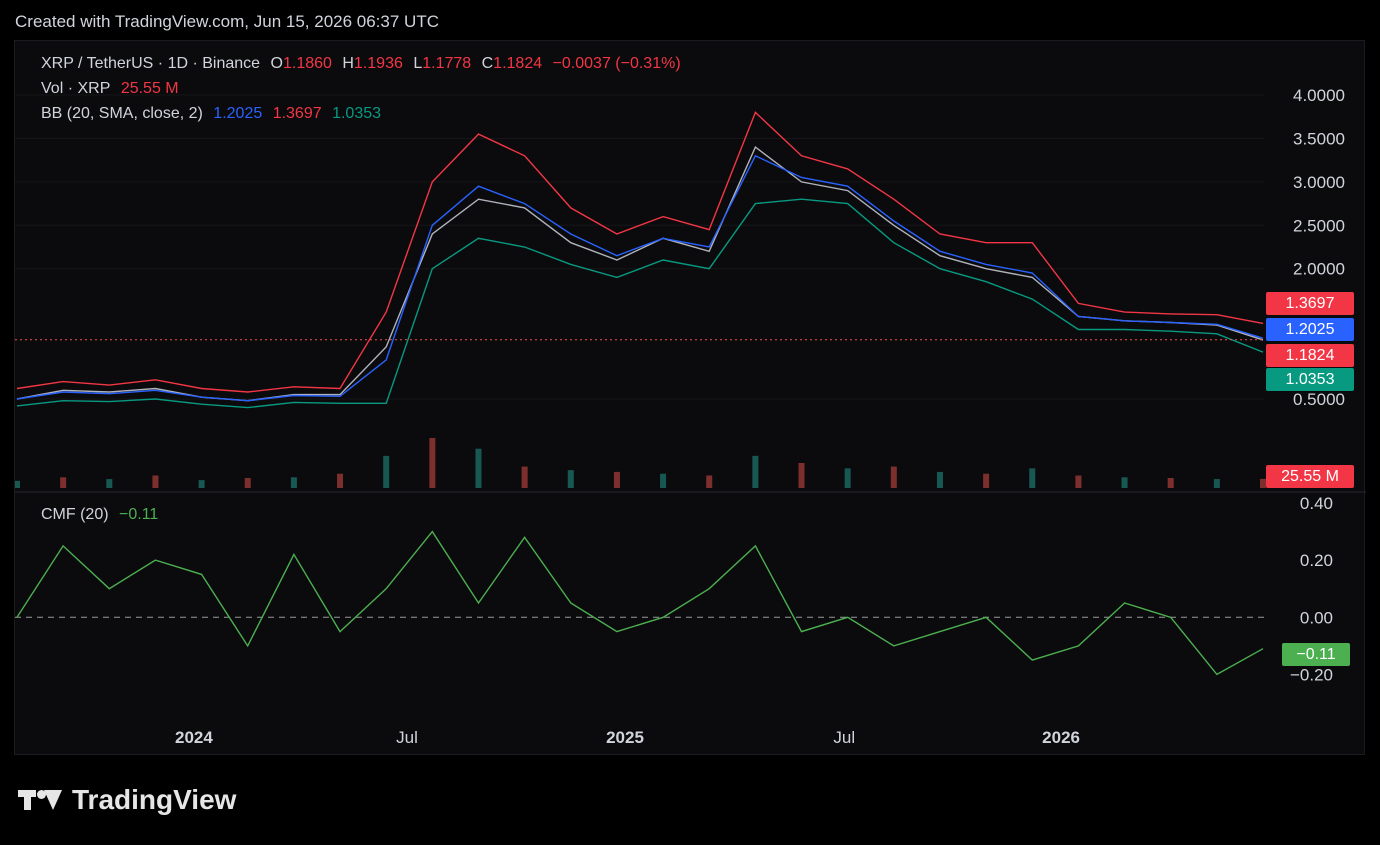 Image resolution: width=1380 pixels, height=845 pixels. I want to click on cmf-tick-label: −0.20, so click(1311, 674).